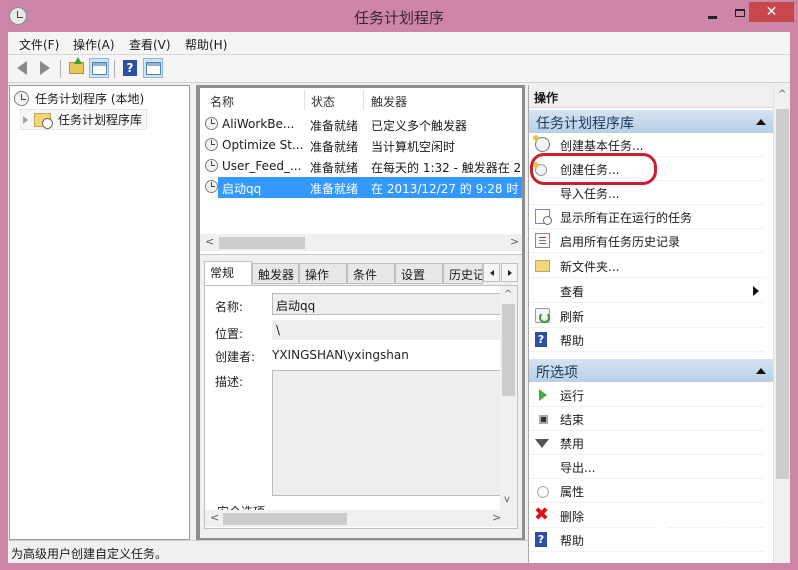 The image size is (798, 570). What do you see at coordinates (647, 491) in the screenshot?
I see `action-properties: 属性` at bounding box center [647, 491].